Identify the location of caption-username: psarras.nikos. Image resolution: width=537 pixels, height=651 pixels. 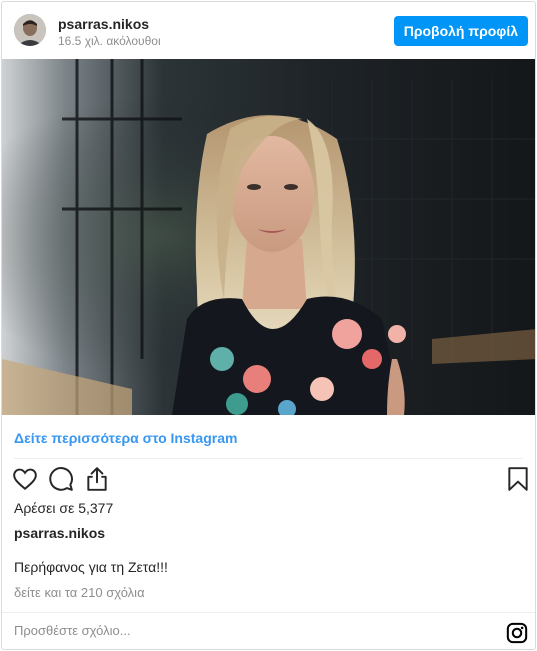
(59, 533).